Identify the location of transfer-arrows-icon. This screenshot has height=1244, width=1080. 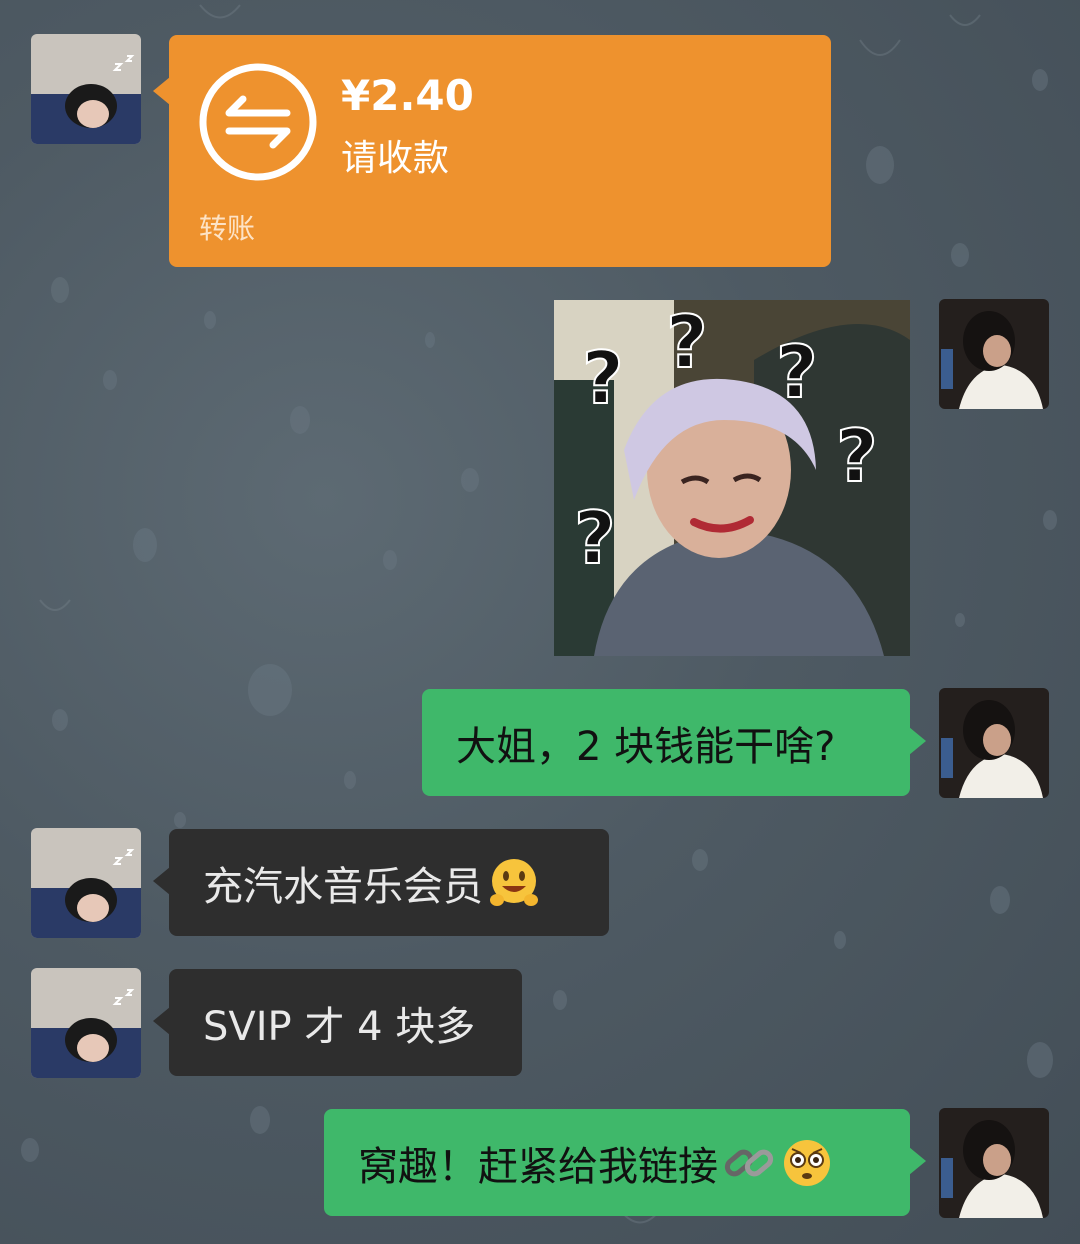
(258, 122).